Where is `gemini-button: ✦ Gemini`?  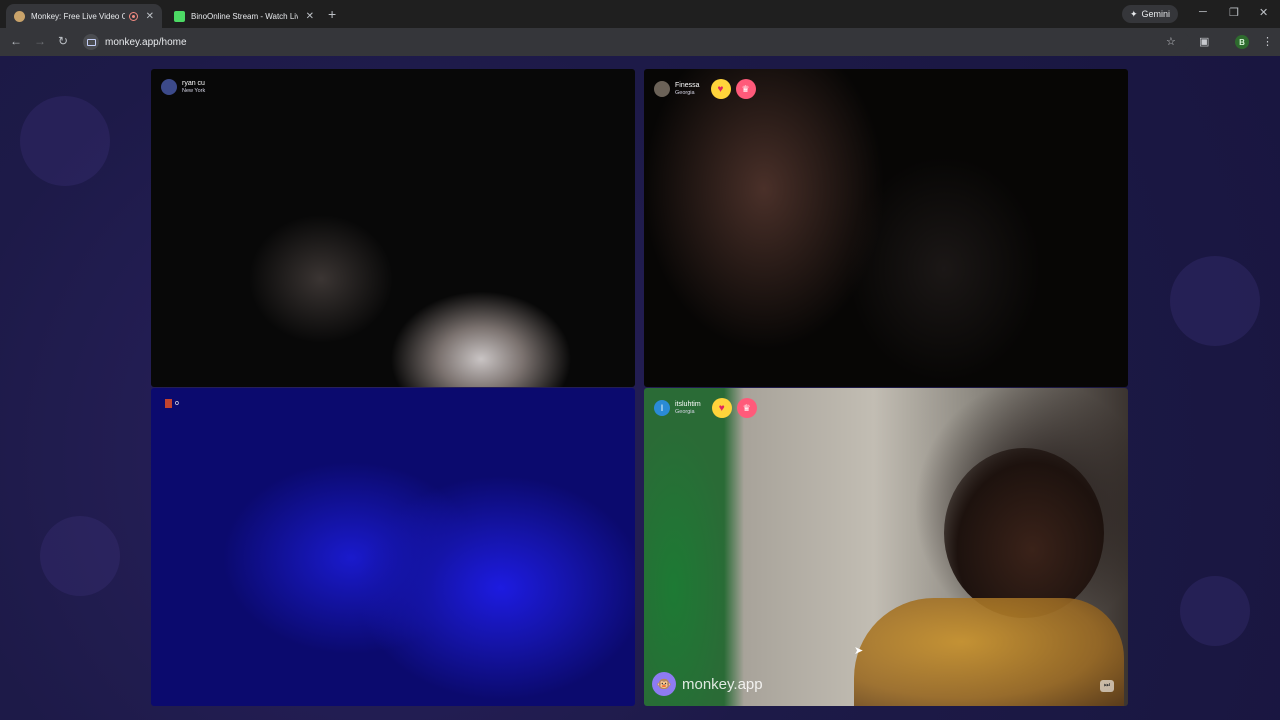
gemini-button: ✦ Gemini is located at coordinates (1150, 14).